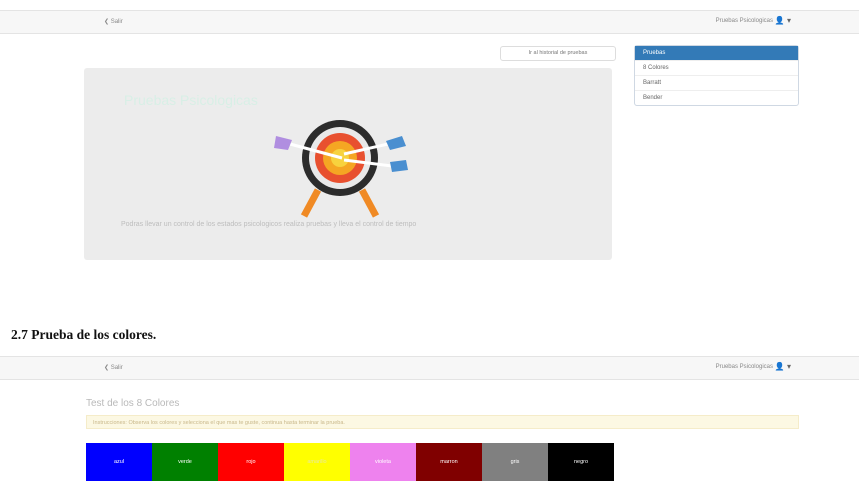 This screenshot has height=481, width=859. I want to click on tests-panel: Pruebas 8 Colores Barratt Bender, so click(716, 75).